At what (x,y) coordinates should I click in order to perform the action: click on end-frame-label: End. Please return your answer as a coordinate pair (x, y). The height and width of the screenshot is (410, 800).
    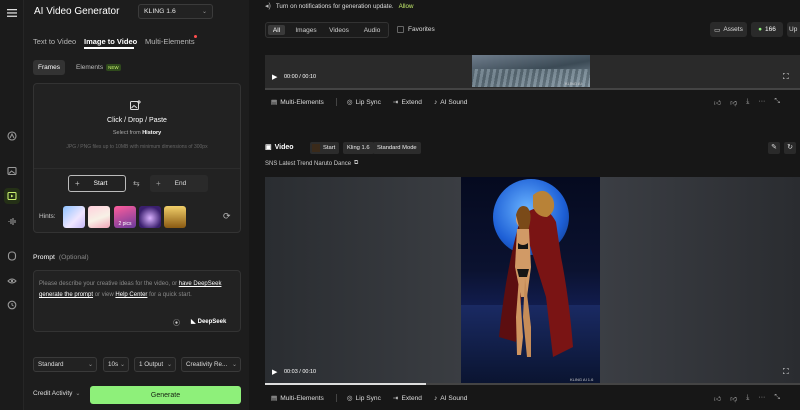
    Looking at the image, I should click on (180, 183).